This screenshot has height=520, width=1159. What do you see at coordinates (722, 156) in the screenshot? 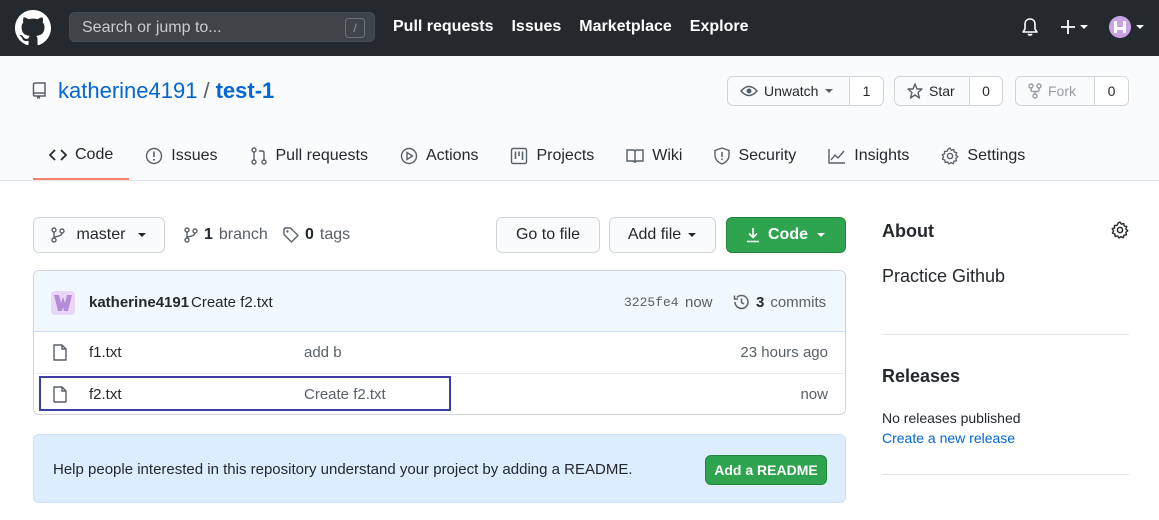
I see `shield-icon` at bounding box center [722, 156].